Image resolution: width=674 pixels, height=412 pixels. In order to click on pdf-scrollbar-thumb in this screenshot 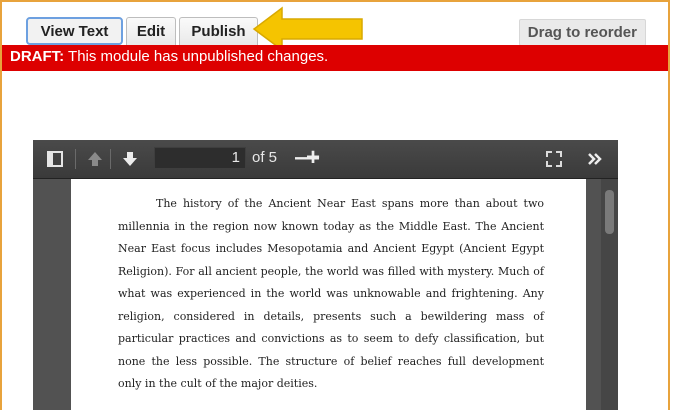, I will do `click(609, 212)`.